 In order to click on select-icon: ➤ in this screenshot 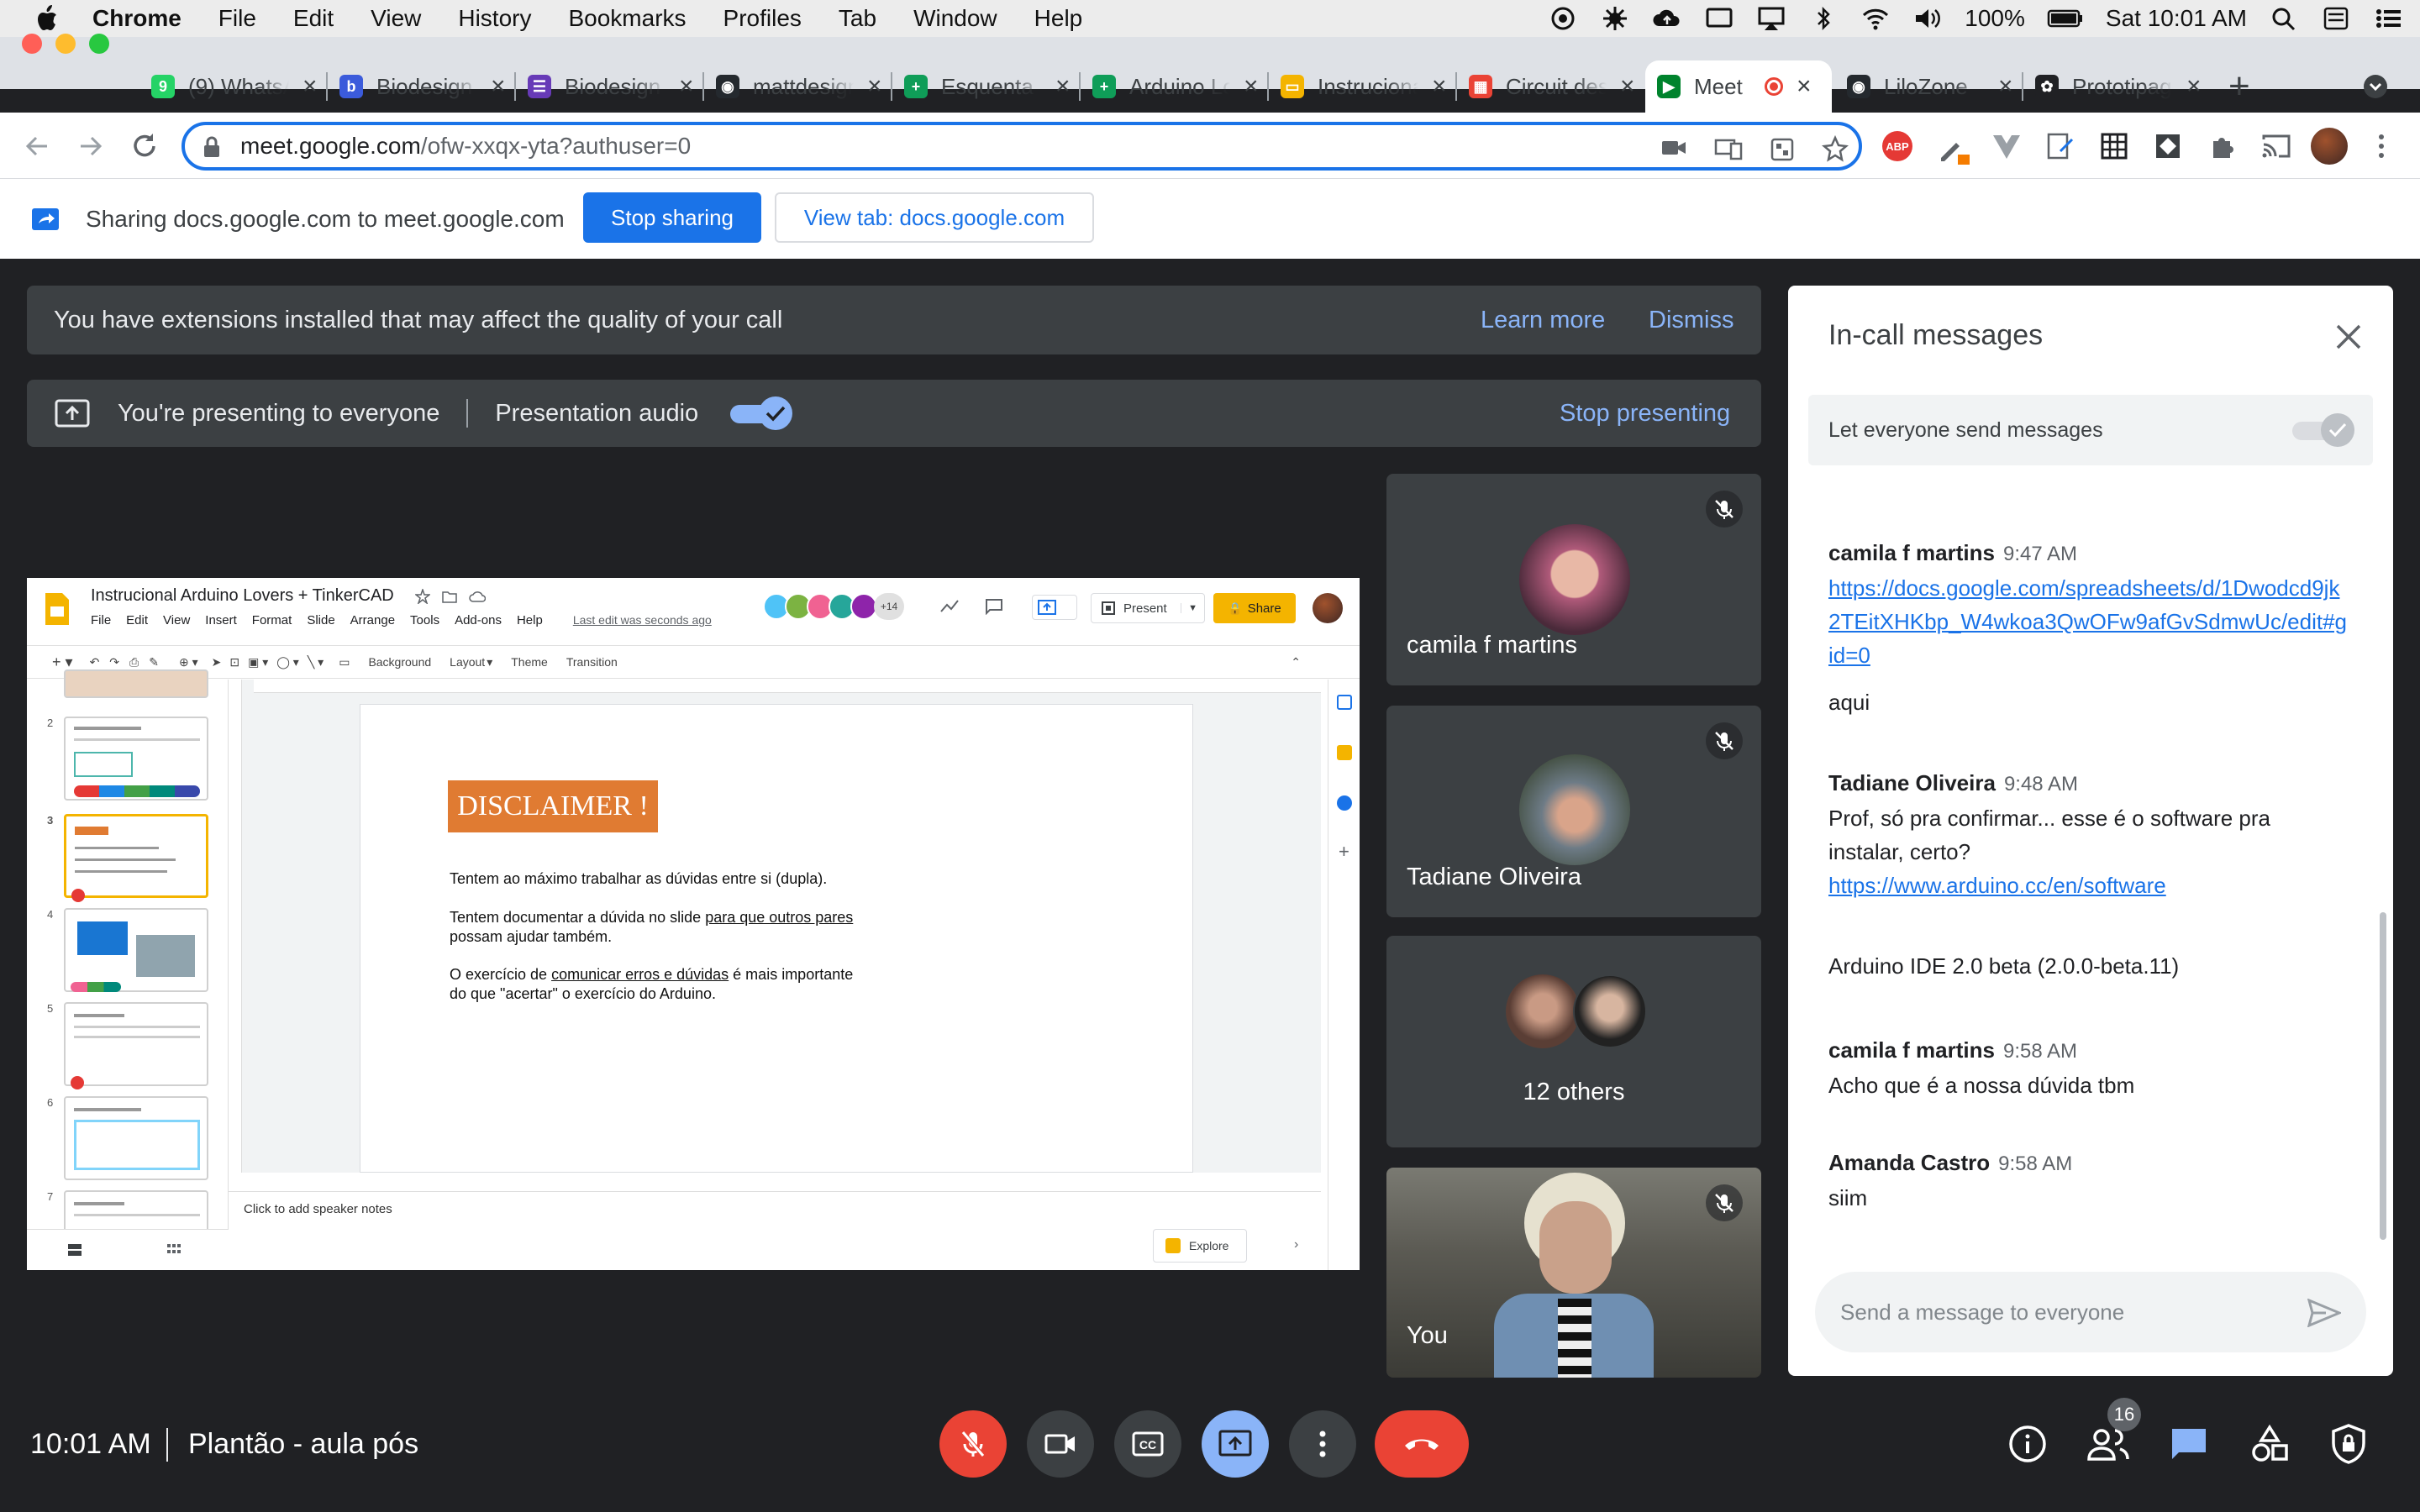, I will do `click(217, 662)`.